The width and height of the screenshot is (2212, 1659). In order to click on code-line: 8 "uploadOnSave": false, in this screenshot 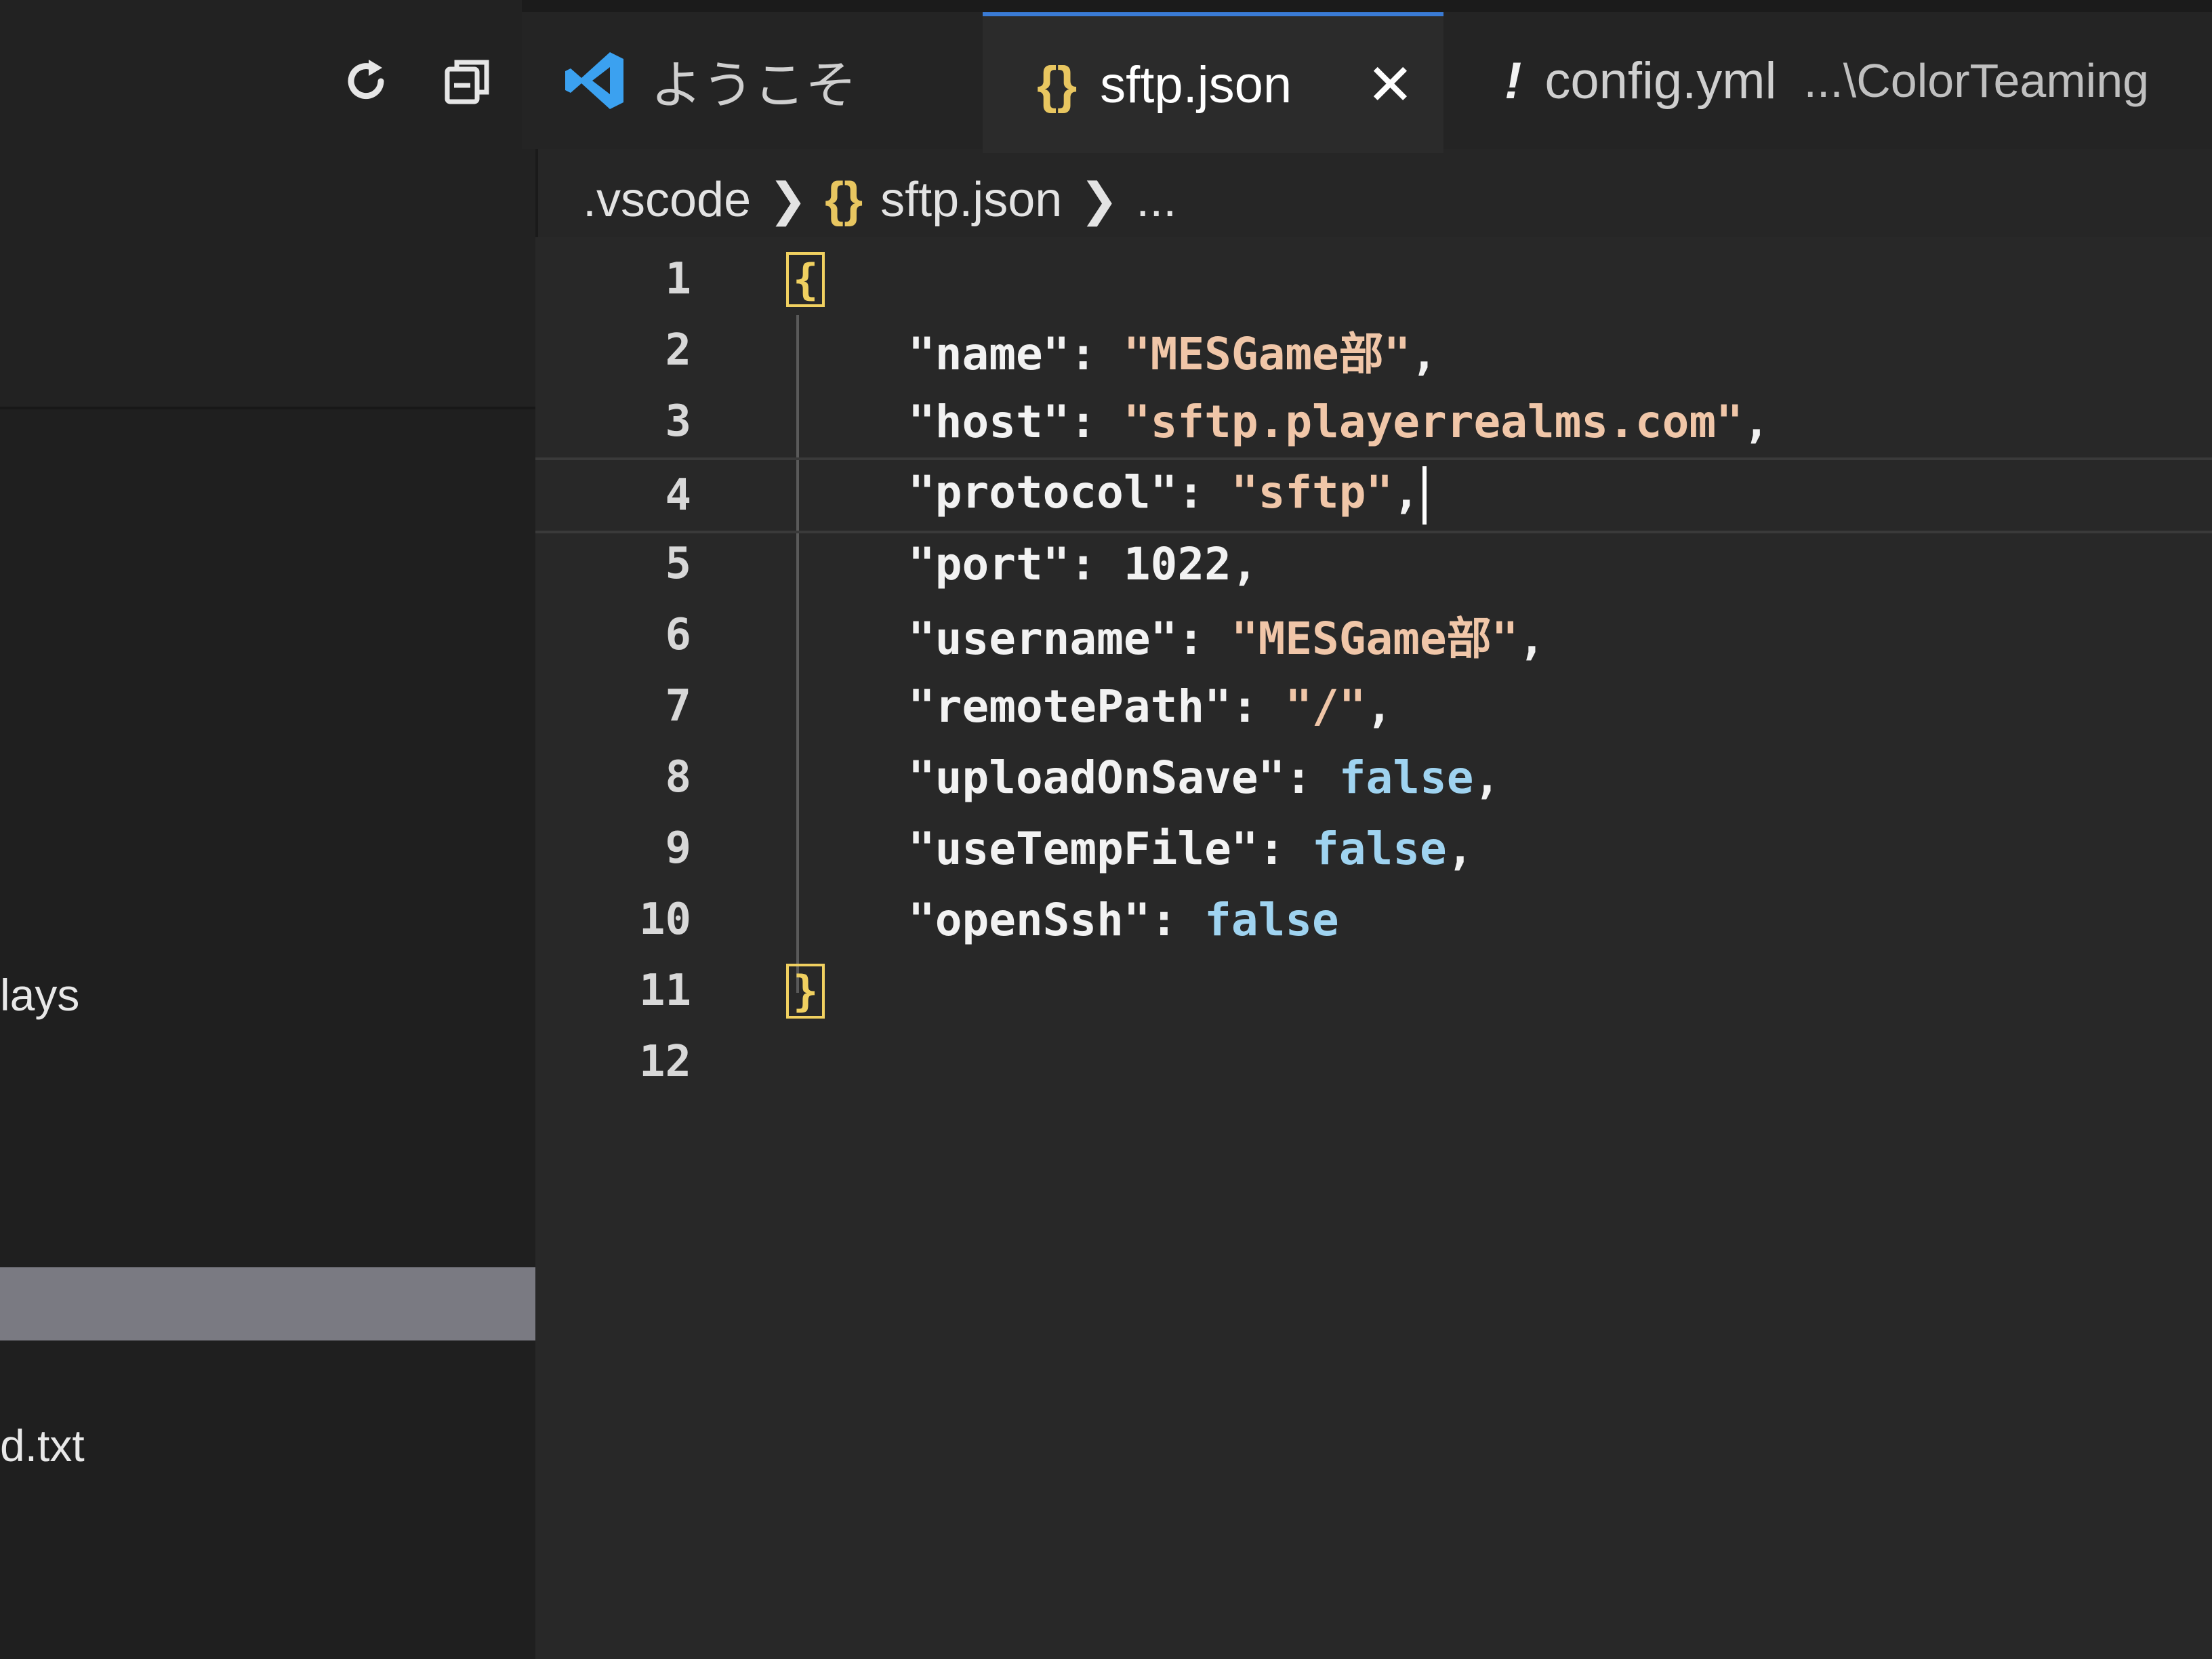, I will do `click(1373, 777)`.